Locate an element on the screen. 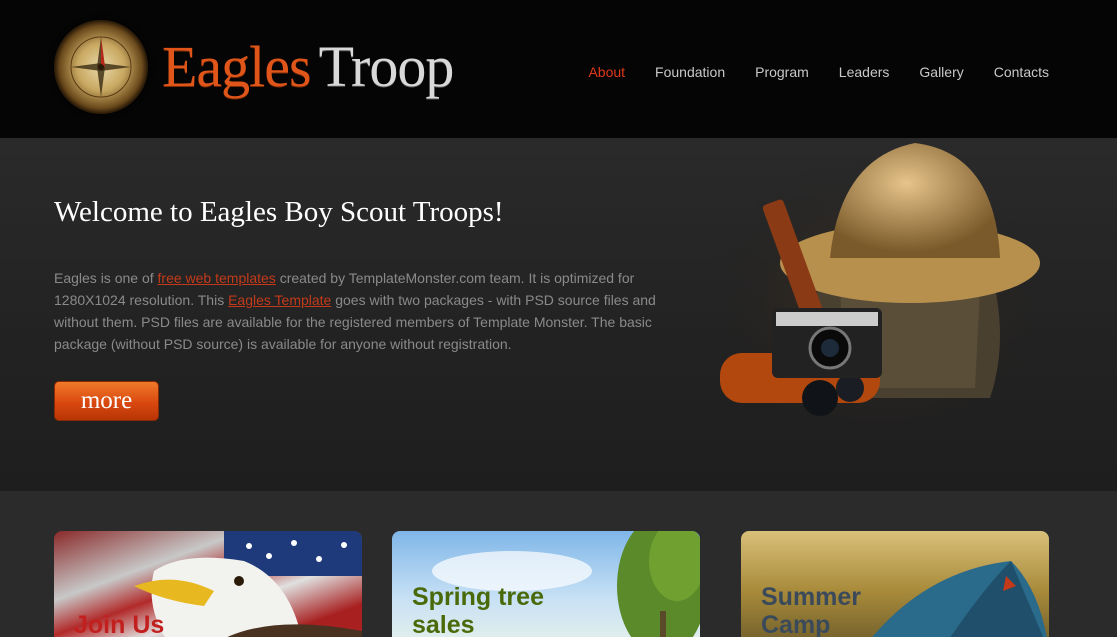  nav-item-foundation: Foundation is located at coordinates (690, 72).